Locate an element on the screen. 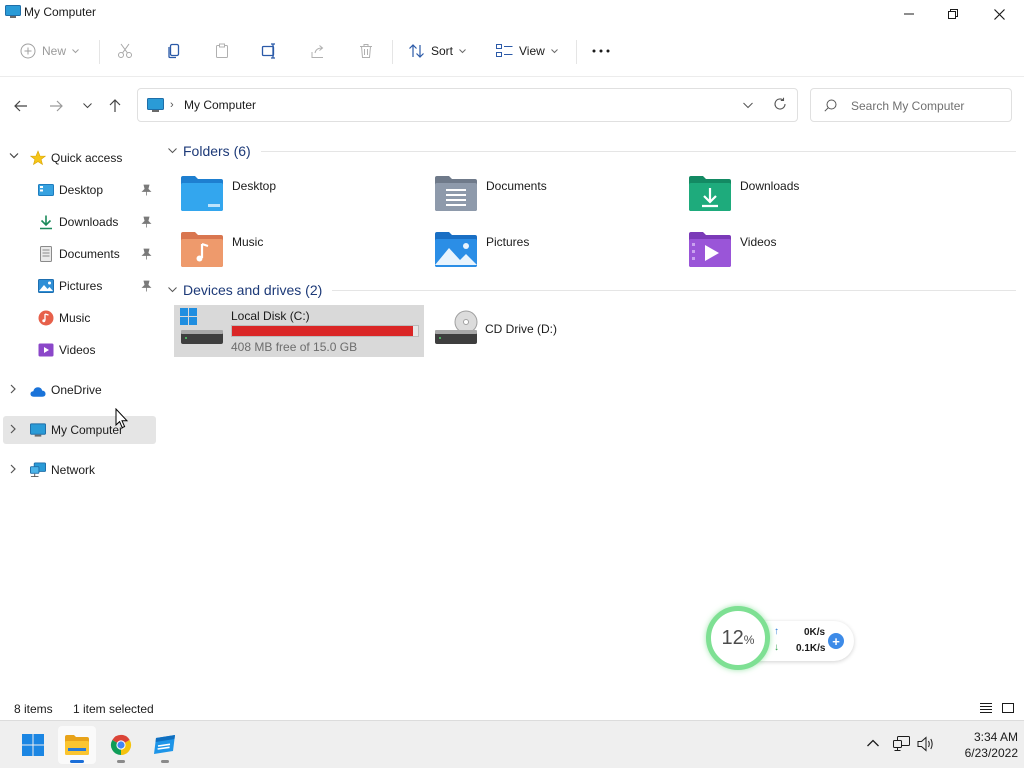 The height and width of the screenshot is (768, 1024). desktop-icon is located at coordinates (46, 190).